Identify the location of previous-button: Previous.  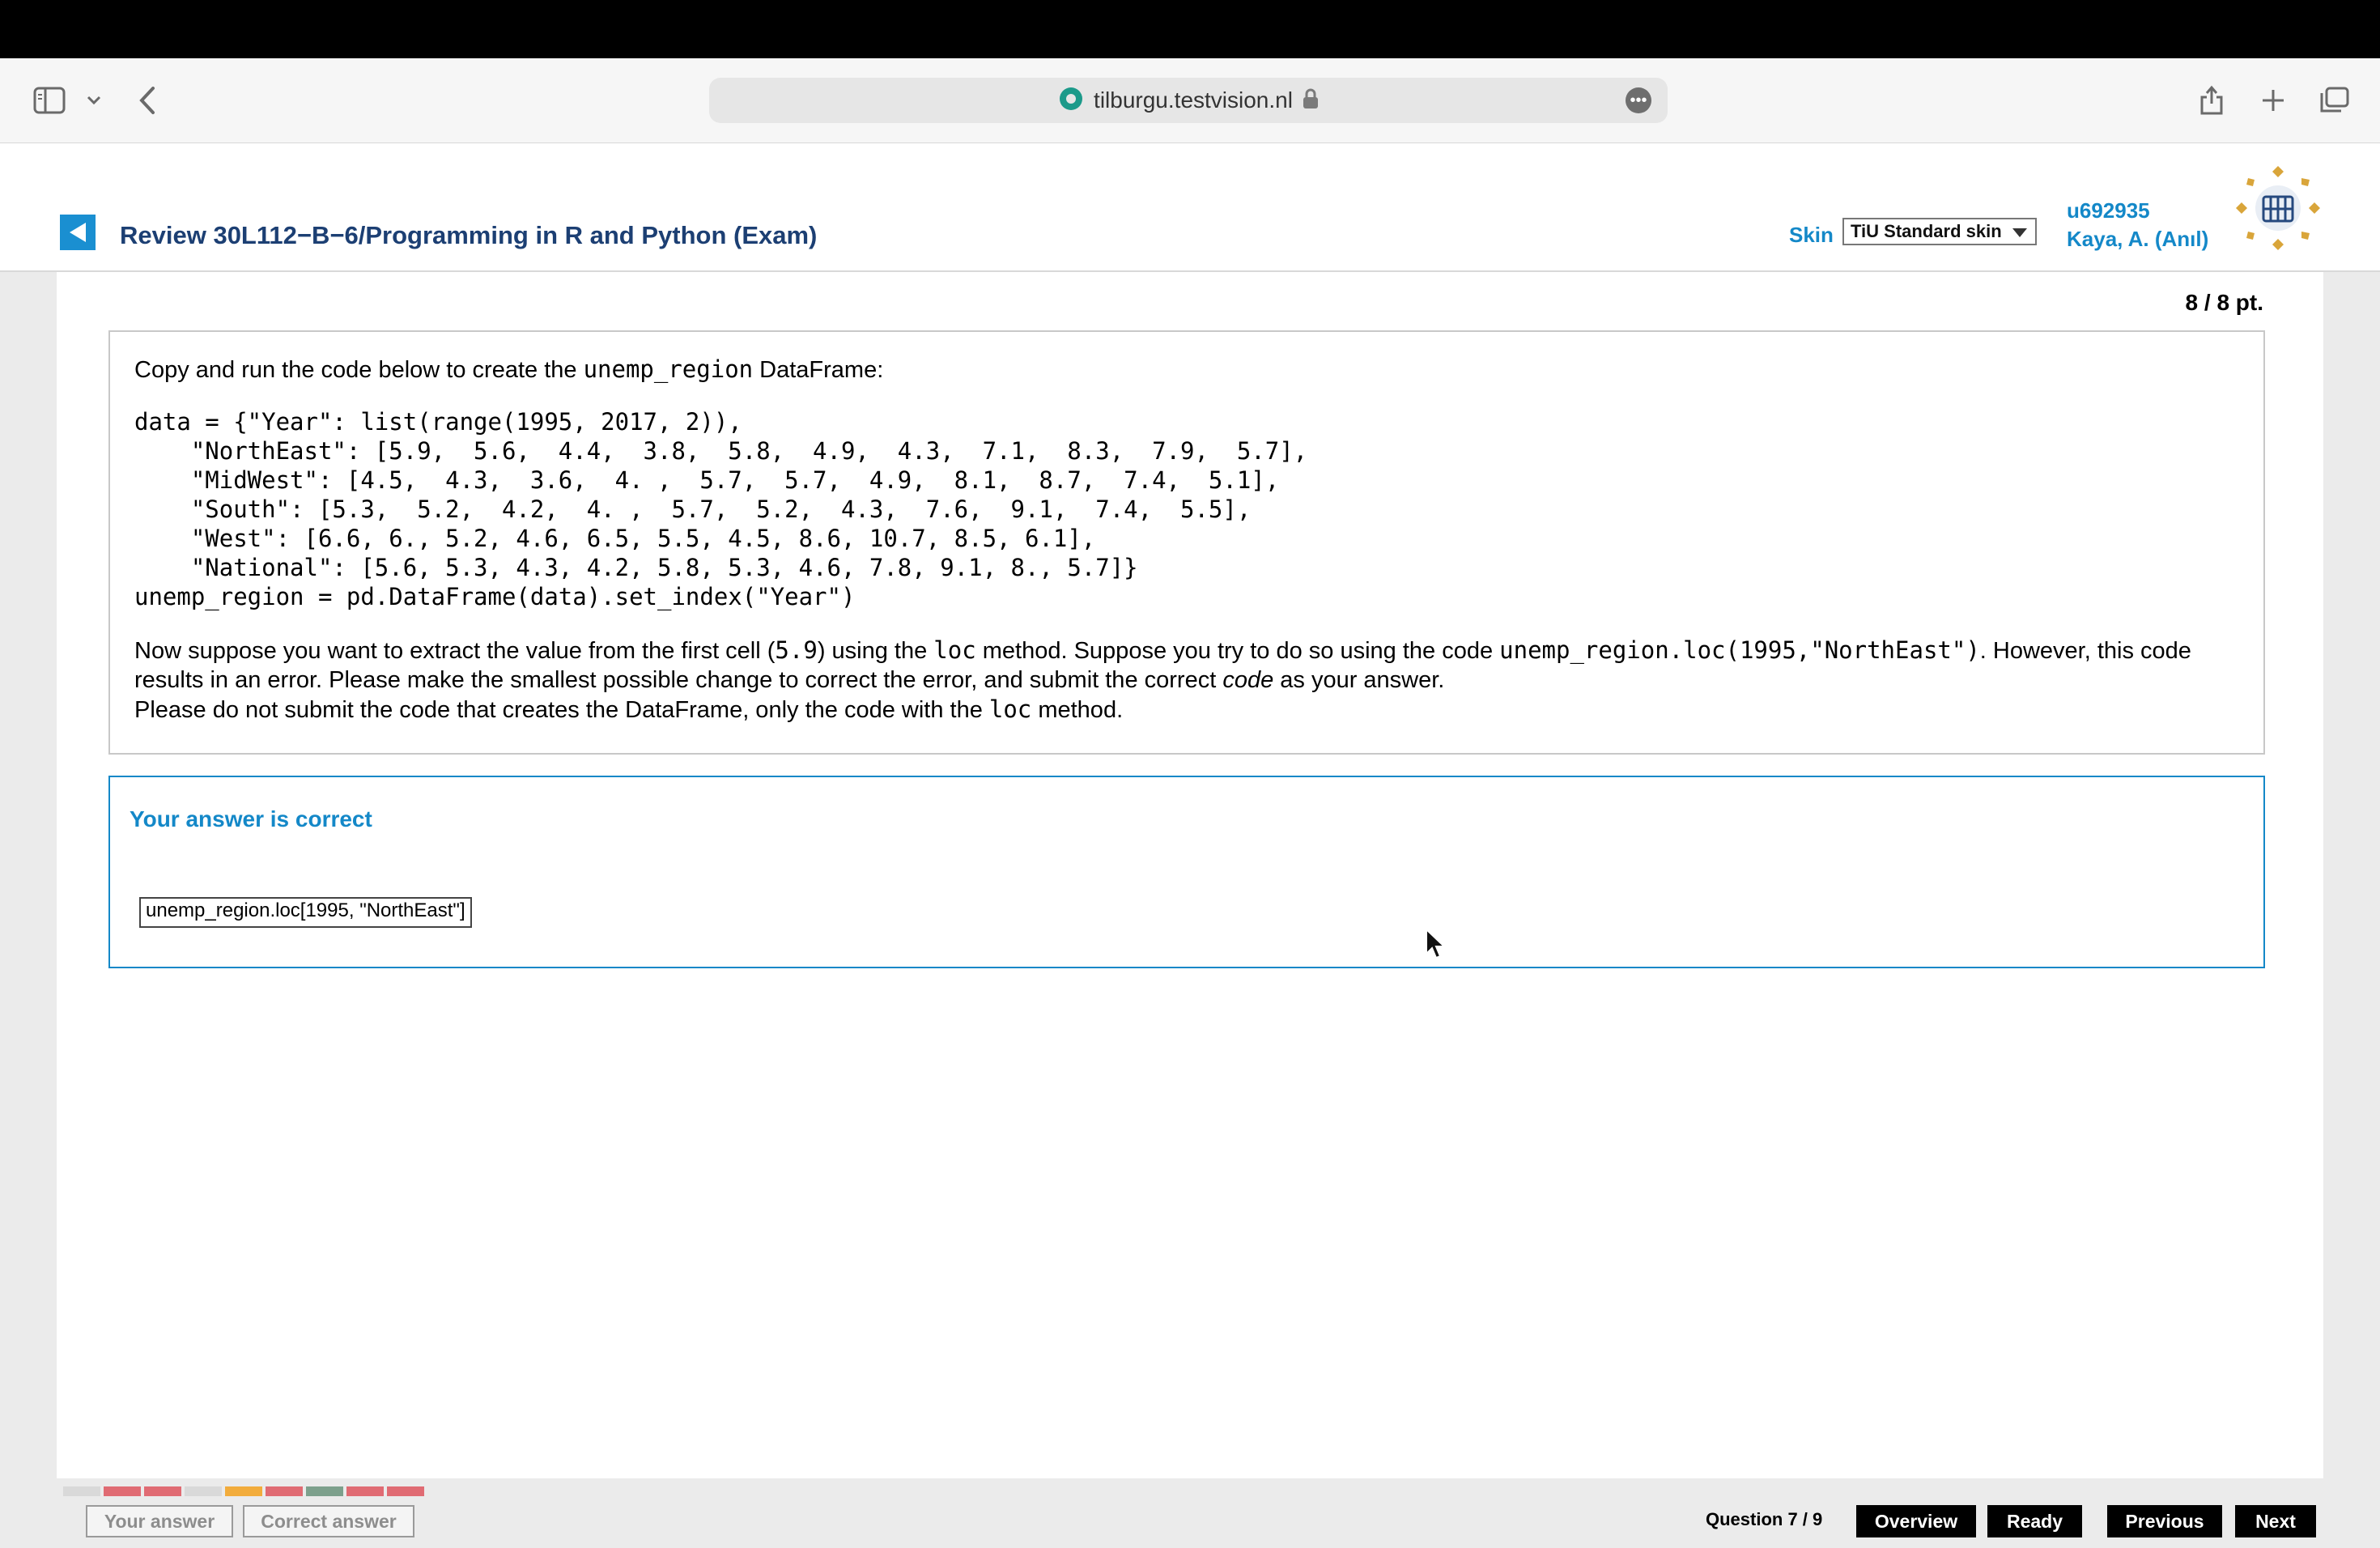
(2164, 1521).